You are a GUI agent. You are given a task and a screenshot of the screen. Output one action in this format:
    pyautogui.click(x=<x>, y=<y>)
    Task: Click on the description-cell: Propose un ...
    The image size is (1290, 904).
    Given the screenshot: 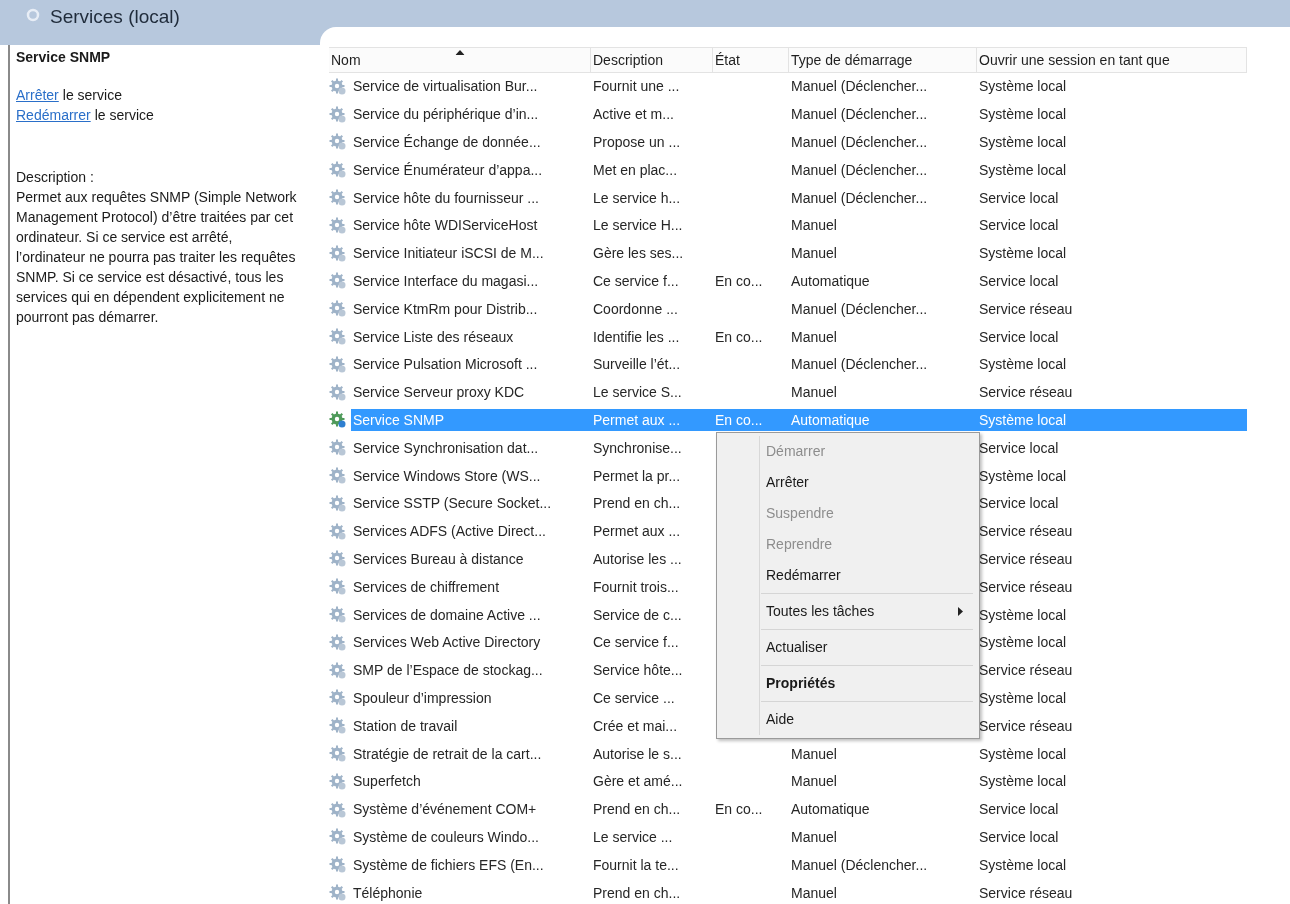 What is the action you would take?
    pyautogui.click(x=637, y=142)
    